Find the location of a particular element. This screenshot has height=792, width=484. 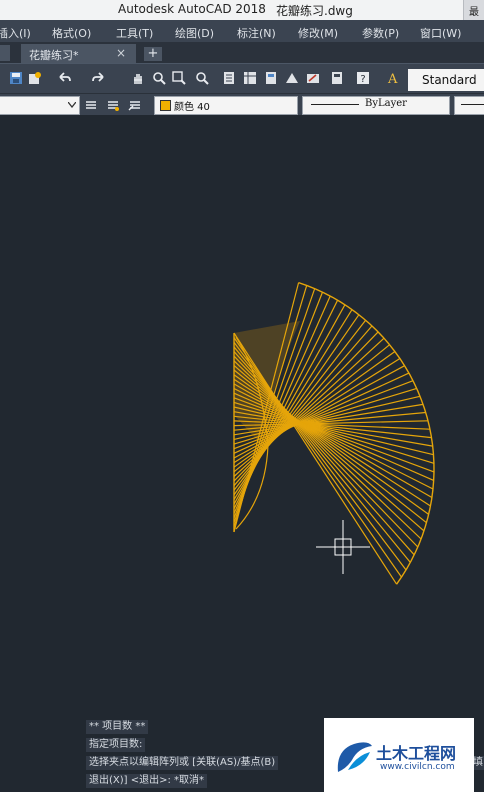

title-bar: Autodesk AutoCAD 2018 花瓣练习.dwg 最 is located at coordinates (242, 10).